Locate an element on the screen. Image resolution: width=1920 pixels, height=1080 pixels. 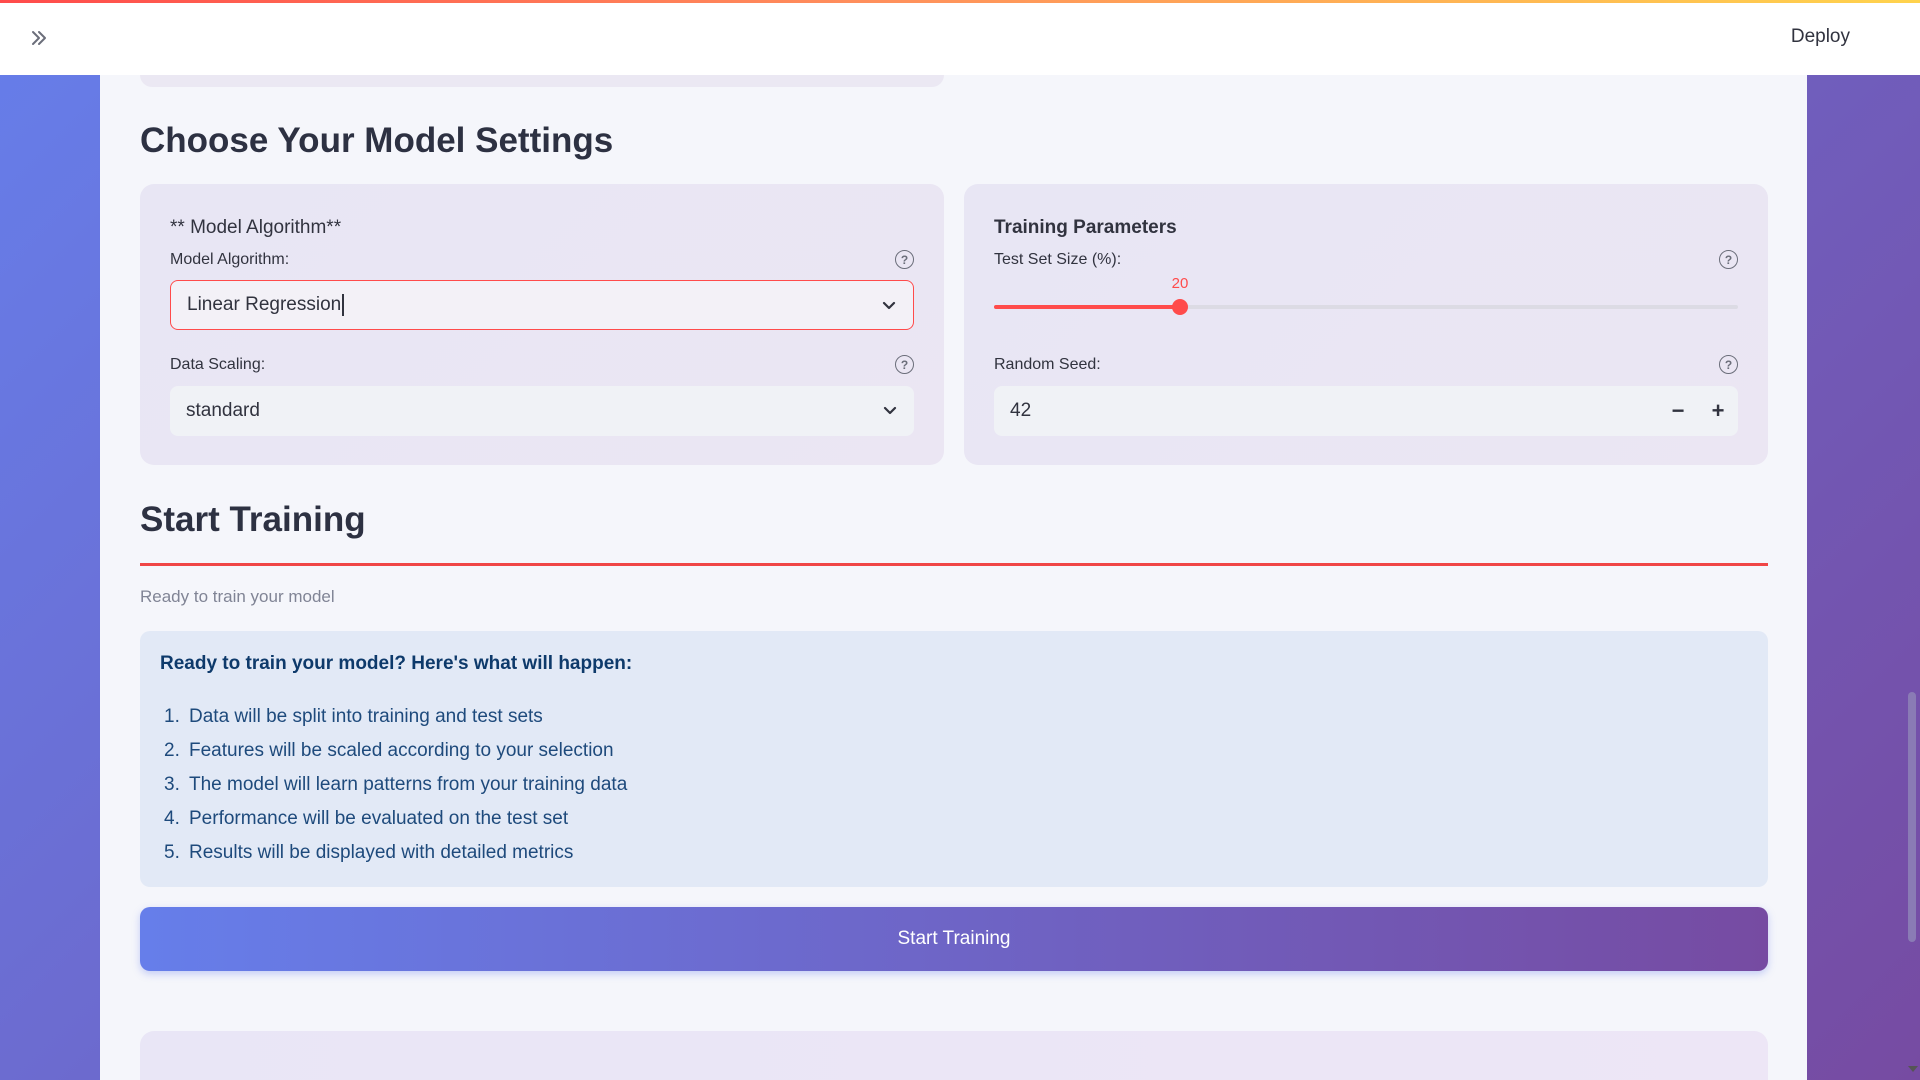
decrement-button: − is located at coordinates (1678, 411).